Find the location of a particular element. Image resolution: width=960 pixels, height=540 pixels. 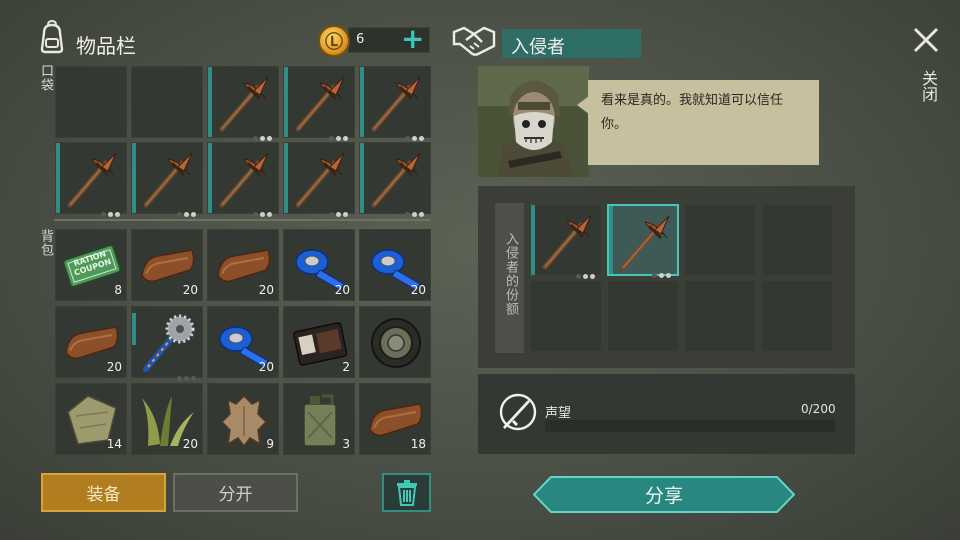

item-quantity: 14 is located at coordinates (114, 444).